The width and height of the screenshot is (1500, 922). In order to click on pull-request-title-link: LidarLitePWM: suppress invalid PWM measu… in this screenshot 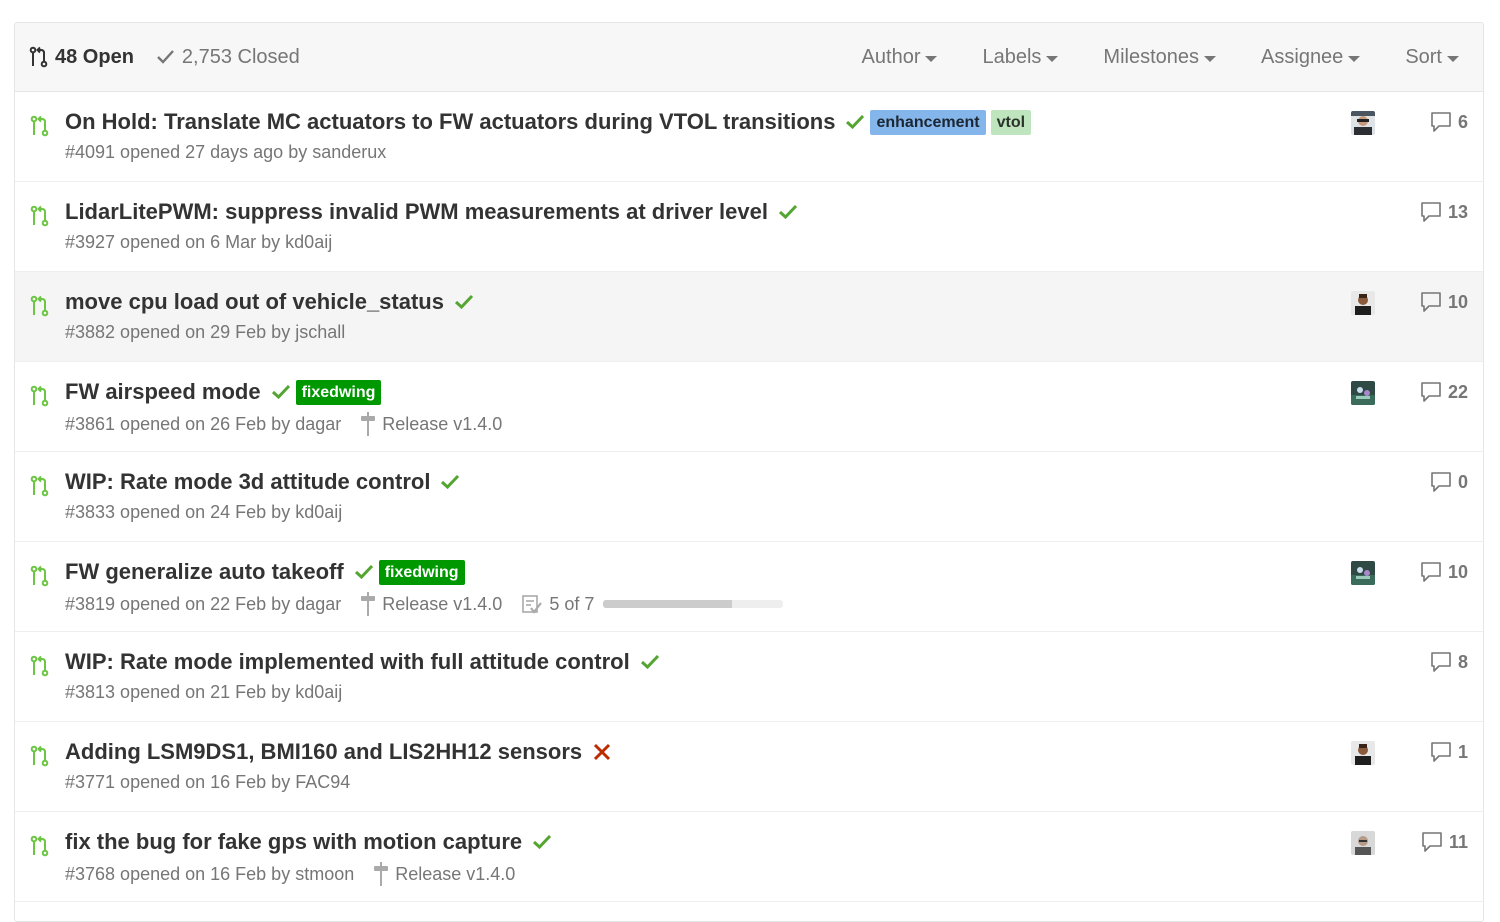, I will do `click(416, 212)`.